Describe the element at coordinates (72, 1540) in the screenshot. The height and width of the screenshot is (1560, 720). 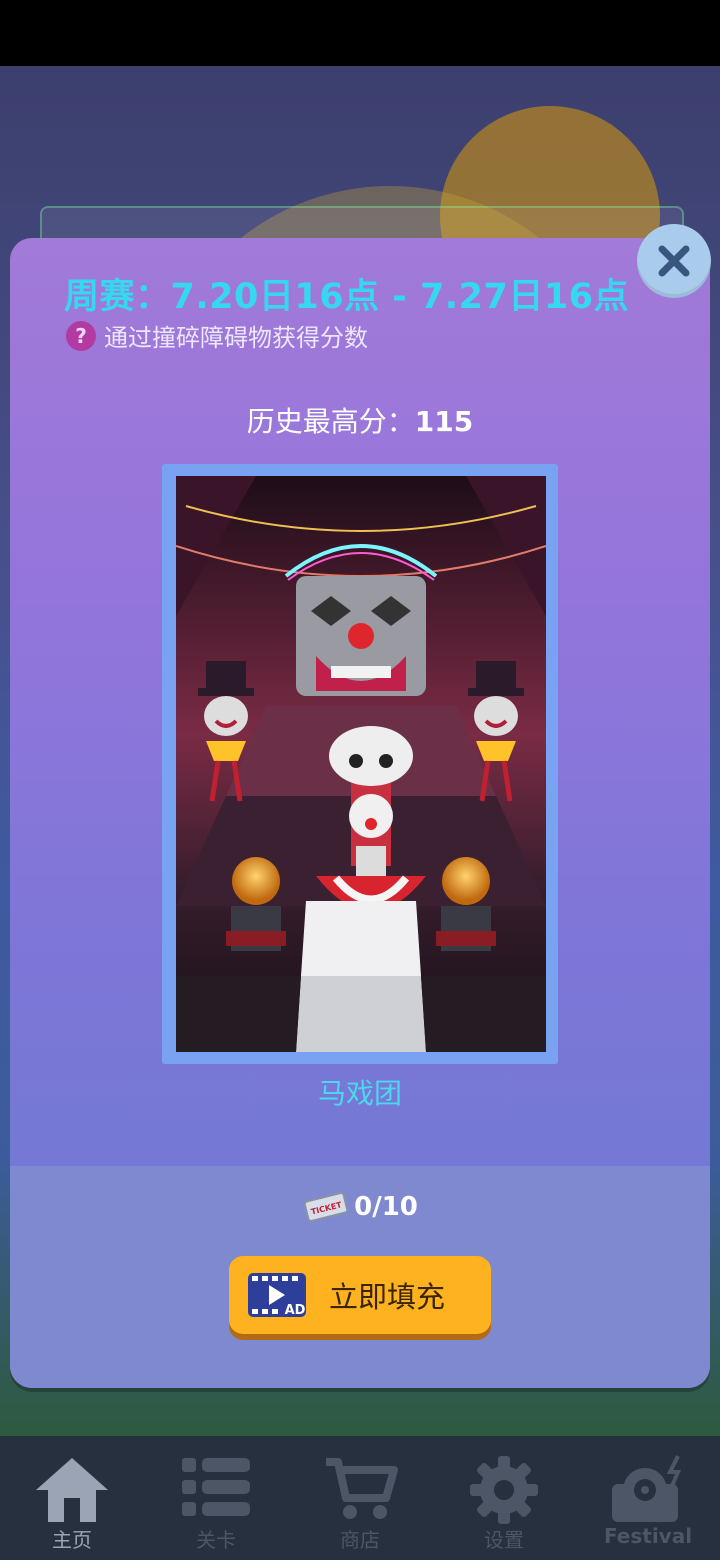
I see `nav-label-home: 主页` at that location.